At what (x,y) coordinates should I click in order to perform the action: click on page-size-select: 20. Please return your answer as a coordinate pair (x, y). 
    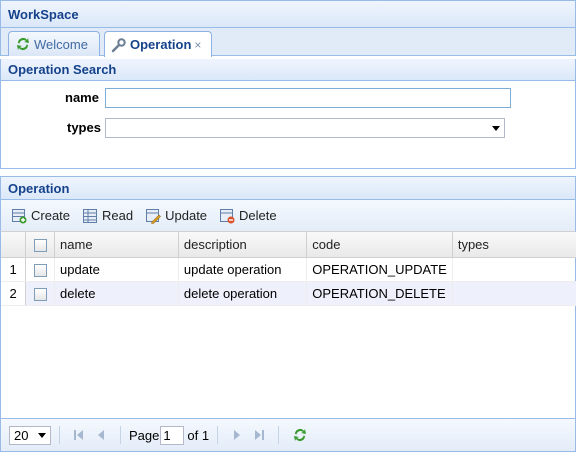
    Looking at the image, I should click on (30, 435).